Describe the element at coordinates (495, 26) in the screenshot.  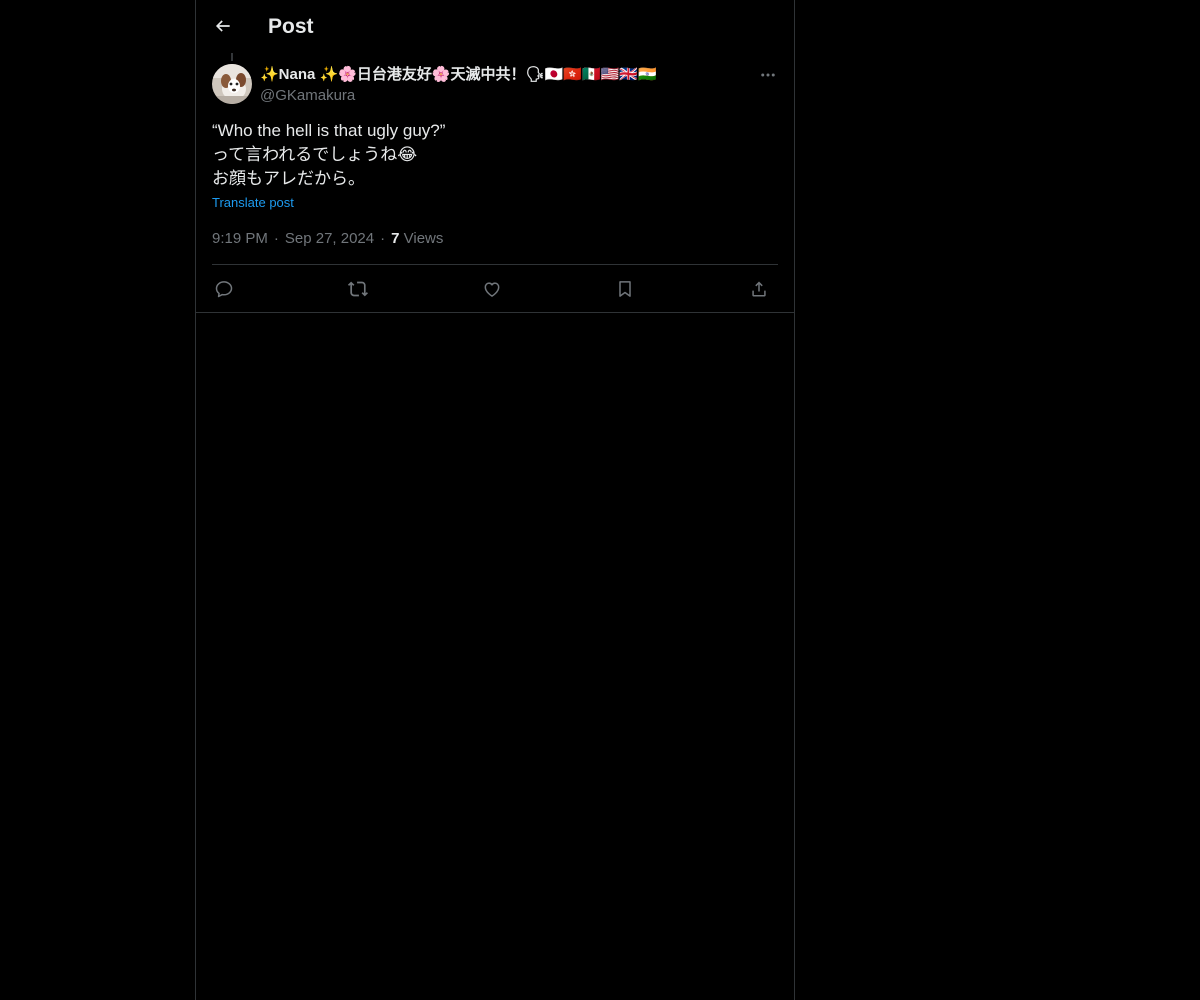
I see `page-header: Post` at that location.